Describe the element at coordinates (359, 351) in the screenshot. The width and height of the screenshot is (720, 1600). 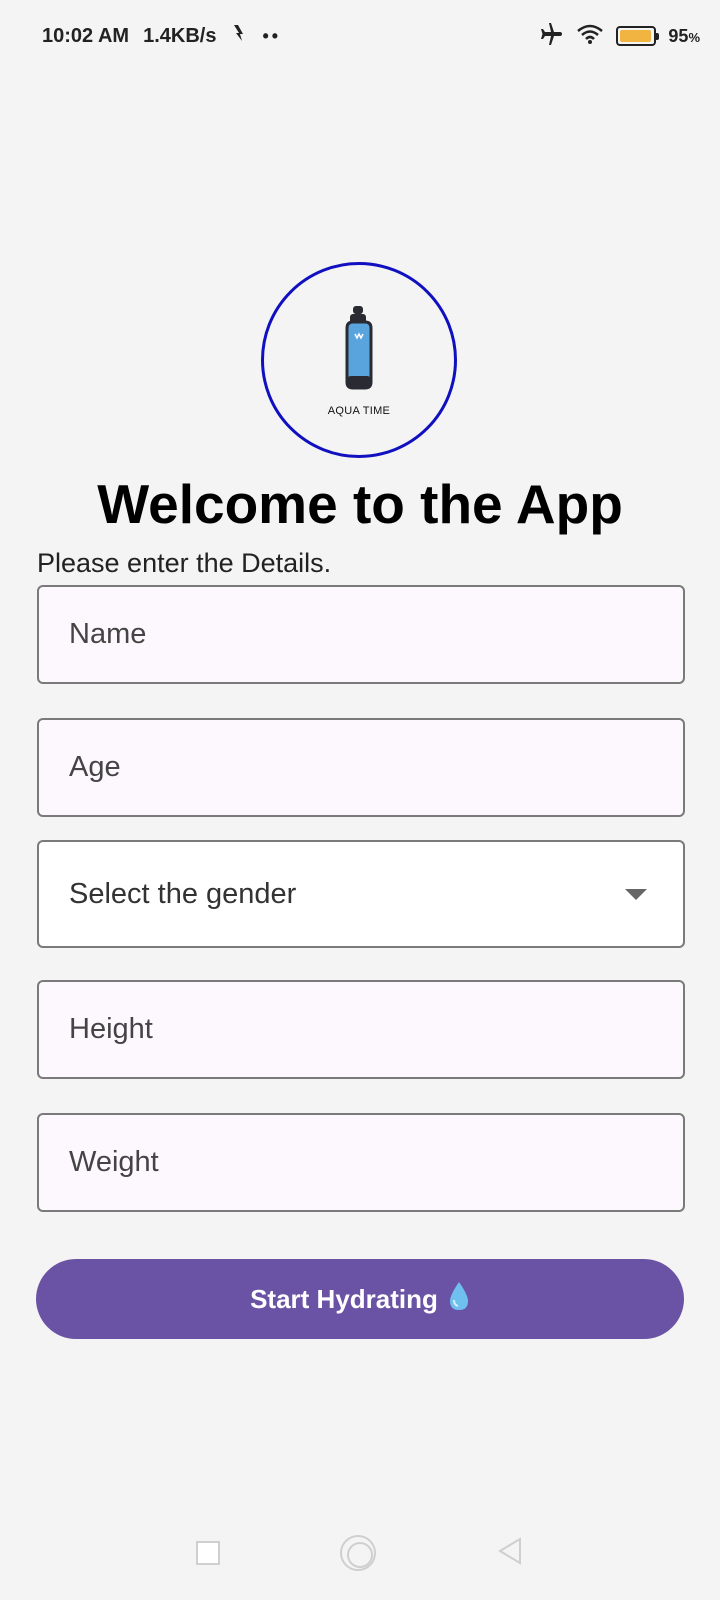
I see `water-bottle-icon` at that location.